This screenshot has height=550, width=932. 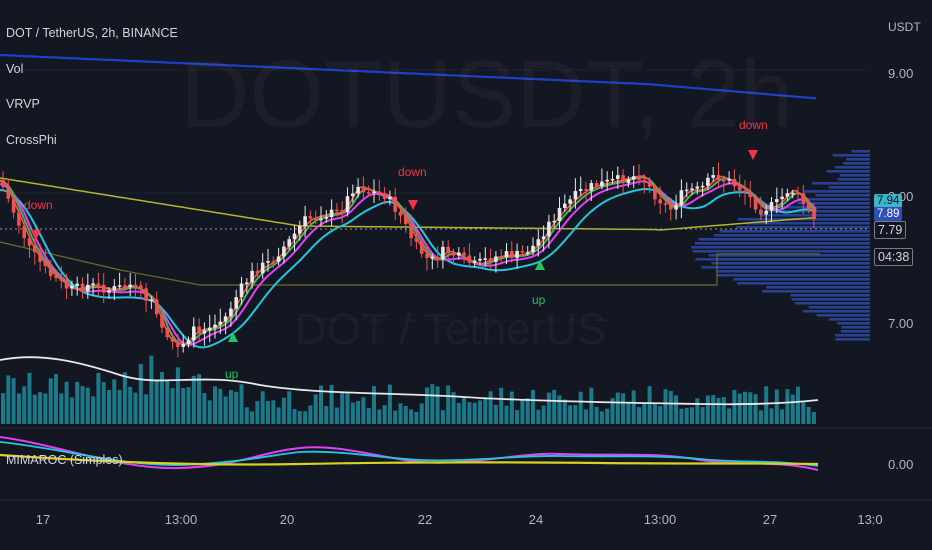 I want to click on ma-long-line, so click(x=408, y=76).